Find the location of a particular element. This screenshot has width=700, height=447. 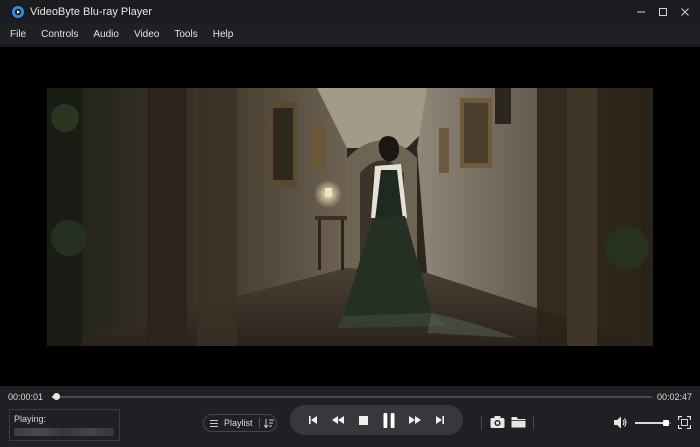

playlist-divider is located at coordinates (259, 423).